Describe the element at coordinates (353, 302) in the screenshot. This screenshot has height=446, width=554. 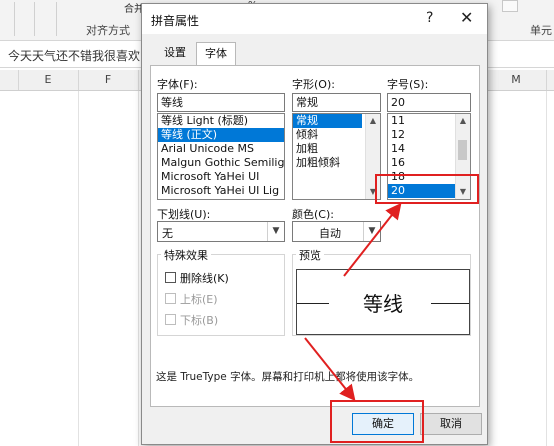
I see `annotation-arrows` at that location.